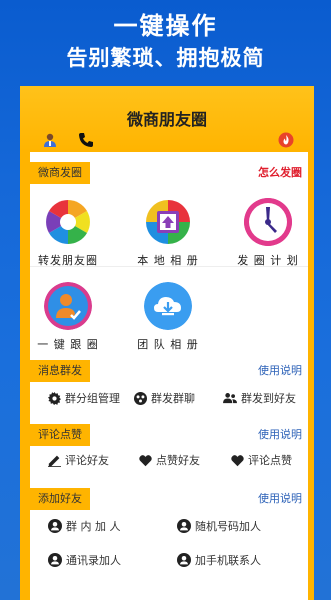  I want to click on row-item-label: 群 内 加 人, so click(93, 526).